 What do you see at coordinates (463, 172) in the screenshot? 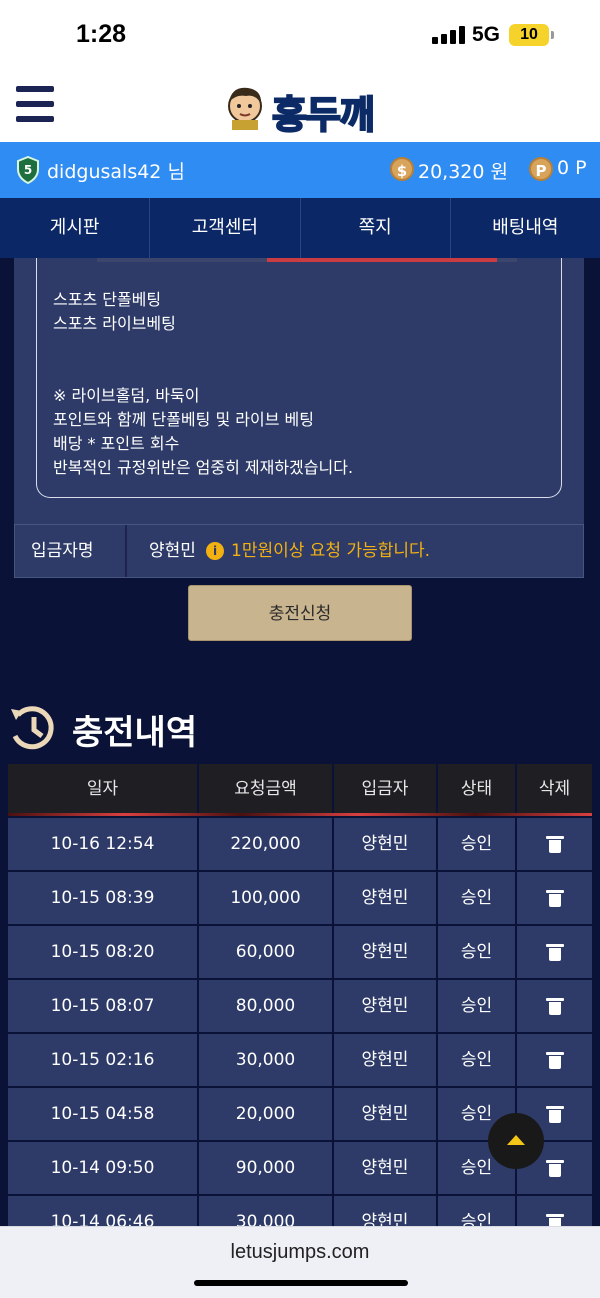
I see `money-balance: 20,320 원` at bounding box center [463, 172].